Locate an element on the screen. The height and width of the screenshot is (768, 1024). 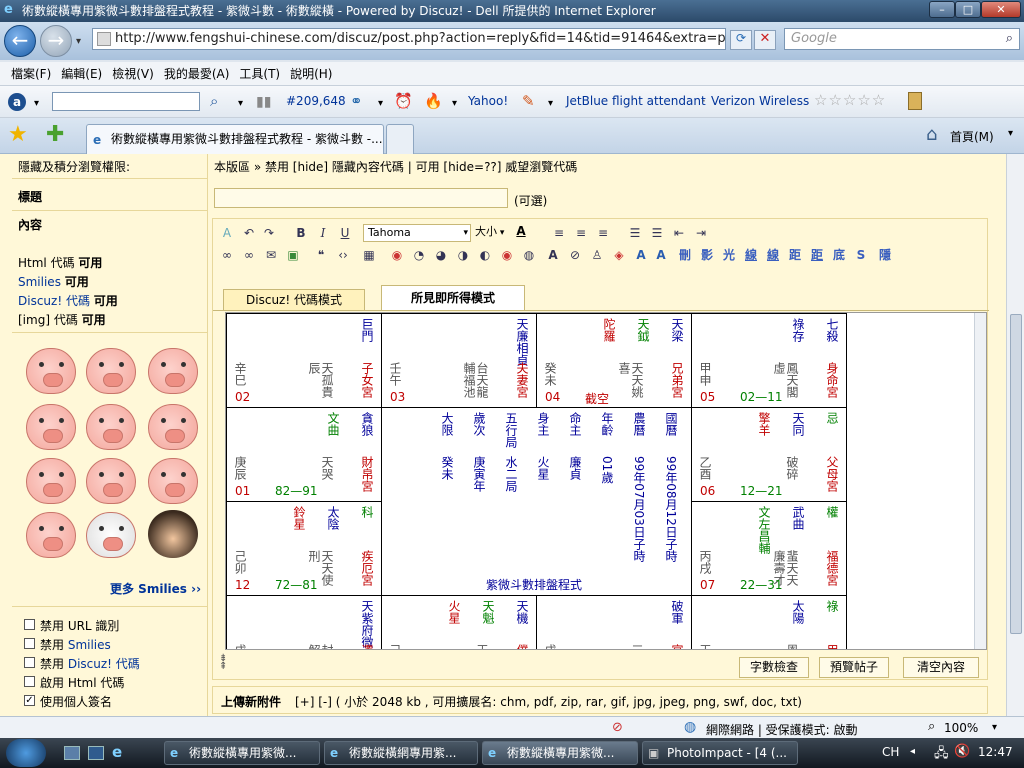
link-dropdown-icon: ▾ is located at coordinates (380, 103).